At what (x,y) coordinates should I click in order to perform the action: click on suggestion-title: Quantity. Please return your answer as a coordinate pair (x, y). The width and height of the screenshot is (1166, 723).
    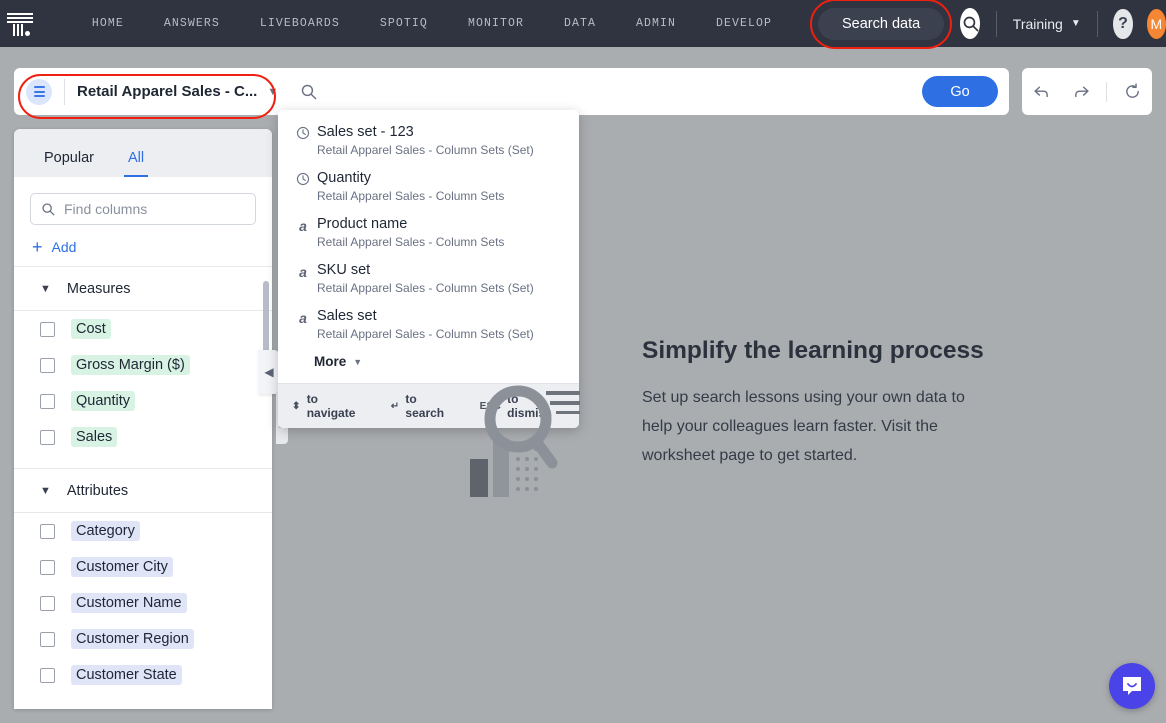
    Looking at the image, I should click on (344, 178).